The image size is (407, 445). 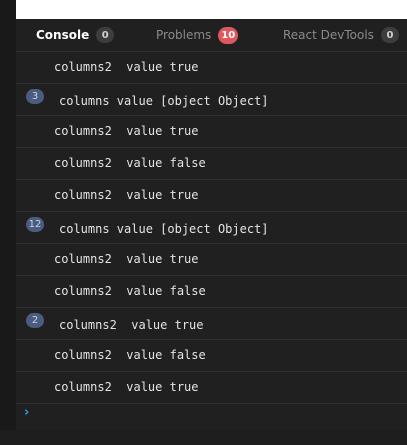 I want to click on tab-problems: Problems 10, so click(x=197, y=35).